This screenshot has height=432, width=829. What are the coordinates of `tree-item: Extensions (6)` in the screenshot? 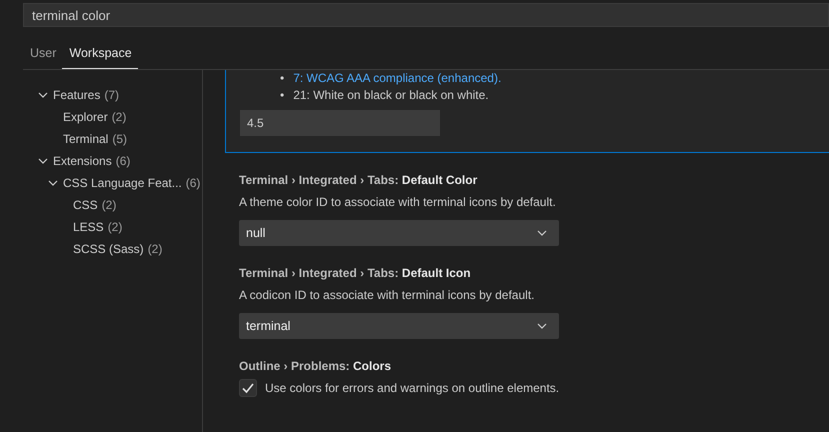 It's located at (112, 161).